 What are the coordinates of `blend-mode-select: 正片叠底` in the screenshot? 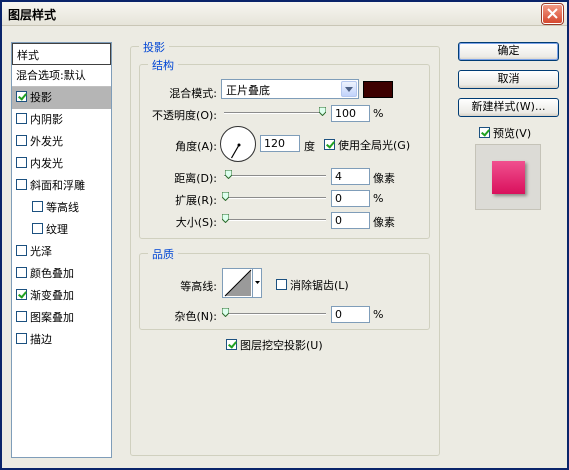 It's located at (290, 89).